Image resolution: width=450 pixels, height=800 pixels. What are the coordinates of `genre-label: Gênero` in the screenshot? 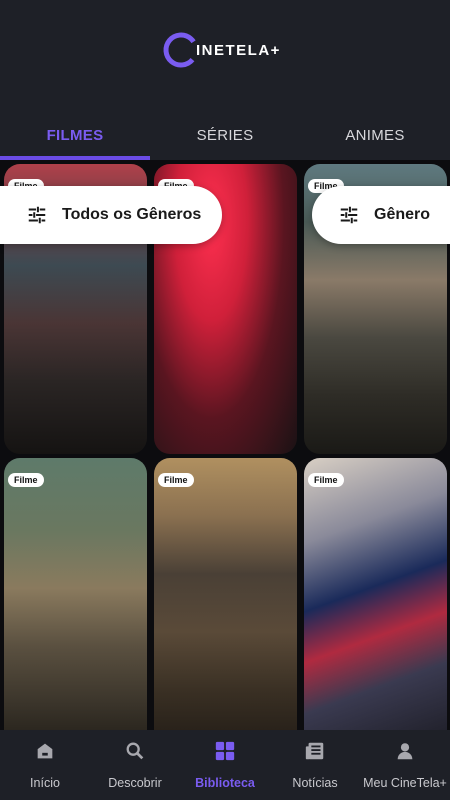 It's located at (402, 214).